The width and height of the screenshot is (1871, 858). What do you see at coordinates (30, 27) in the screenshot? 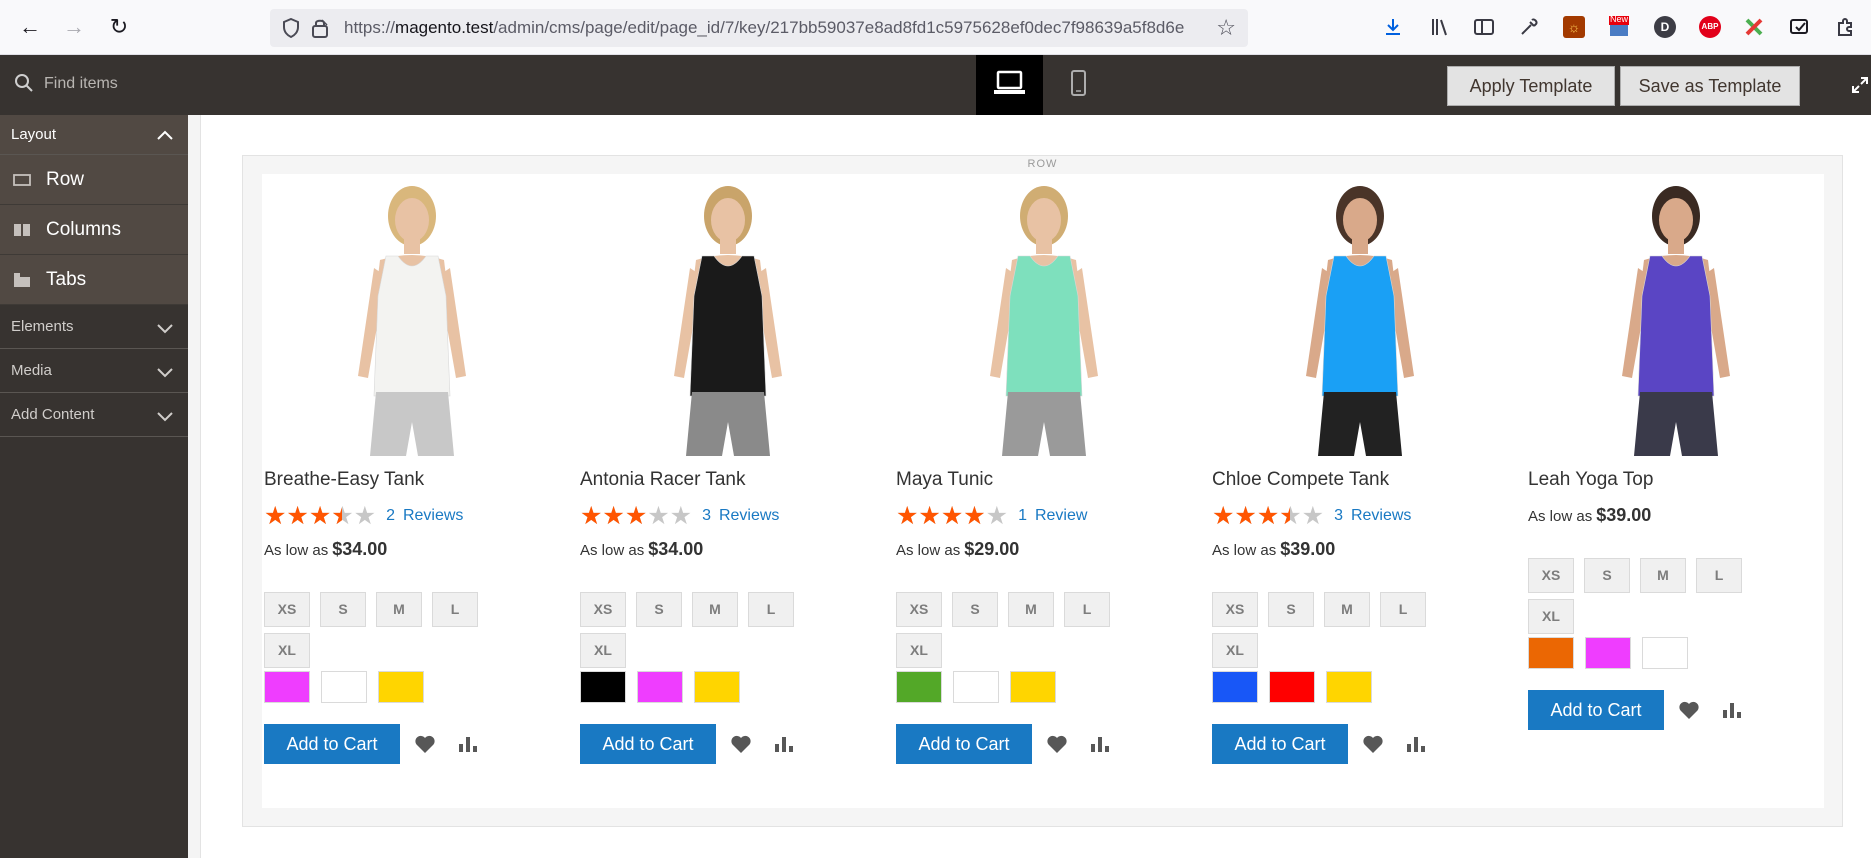
I see `back-icon: ←` at bounding box center [30, 27].